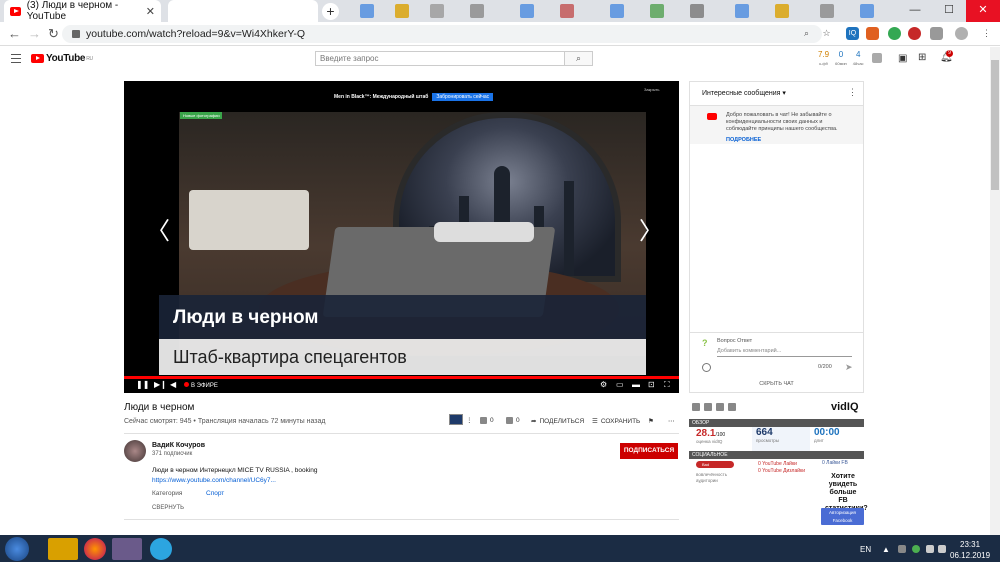 The width and height of the screenshot is (1000, 562). I want to click on chevron-left-icon: 〈, so click(158, 228).